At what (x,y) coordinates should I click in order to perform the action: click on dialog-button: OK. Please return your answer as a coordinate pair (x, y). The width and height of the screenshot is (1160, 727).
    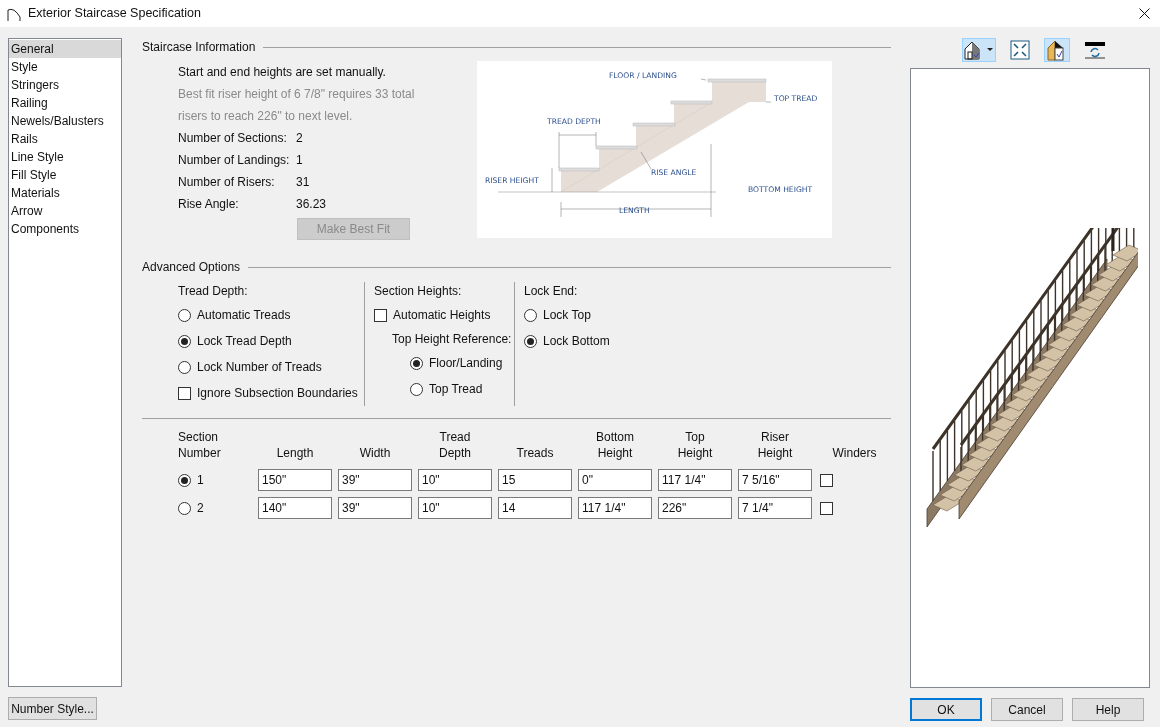
    Looking at the image, I should click on (946, 709).